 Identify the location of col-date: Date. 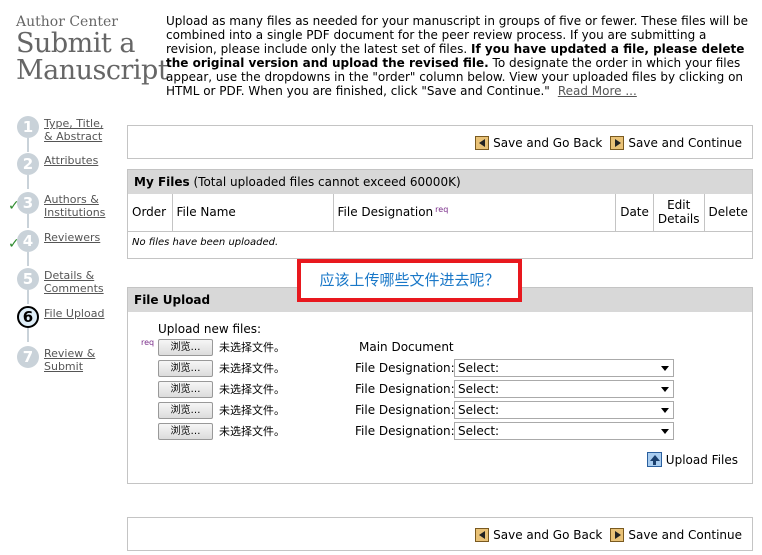
(634, 213).